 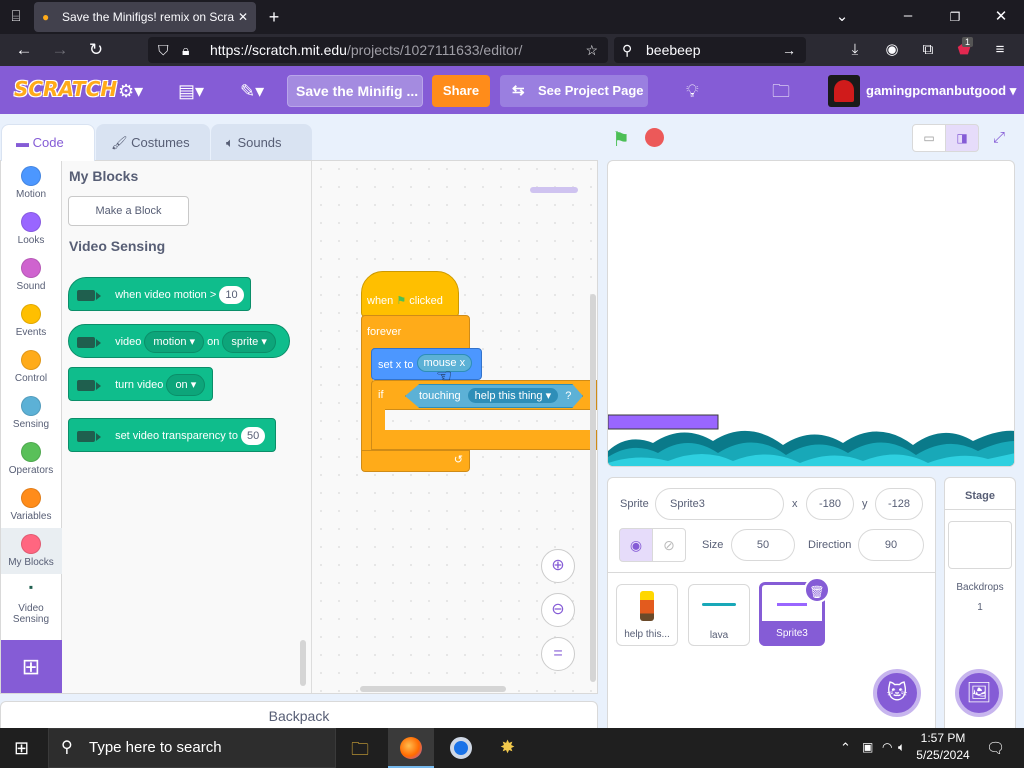 What do you see at coordinates (60, 49) in the screenshot?
I see `forward-icon: →` at bounding box center [60, 49].